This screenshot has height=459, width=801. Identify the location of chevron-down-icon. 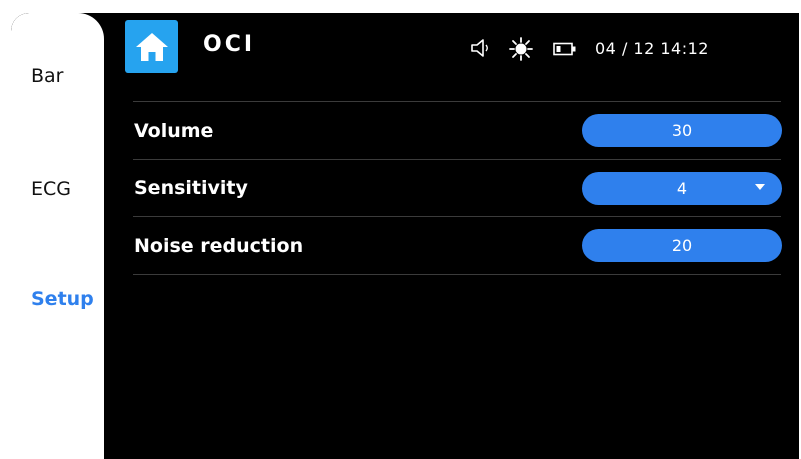
(760, 187).